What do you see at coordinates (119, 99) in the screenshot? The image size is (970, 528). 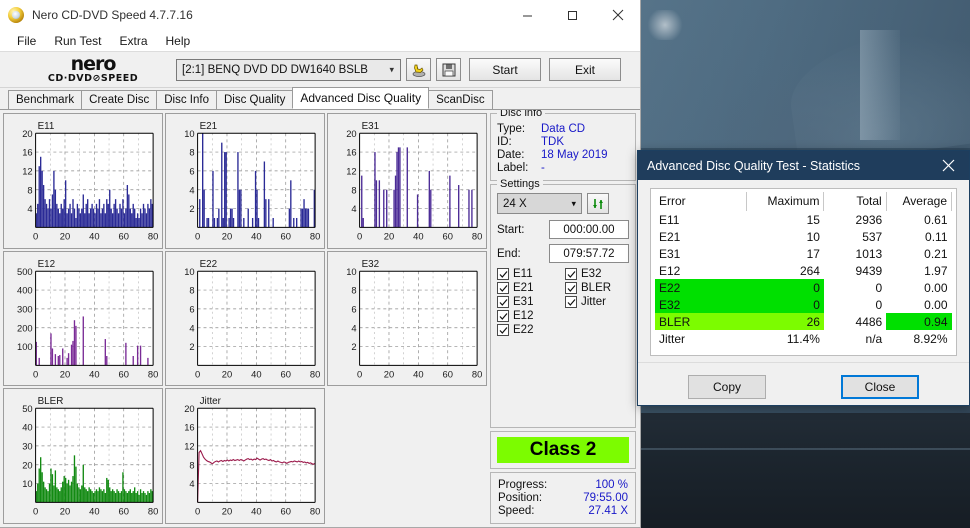 I see `tab-create-disc: Create Disc` at bounding box center [119, 99].